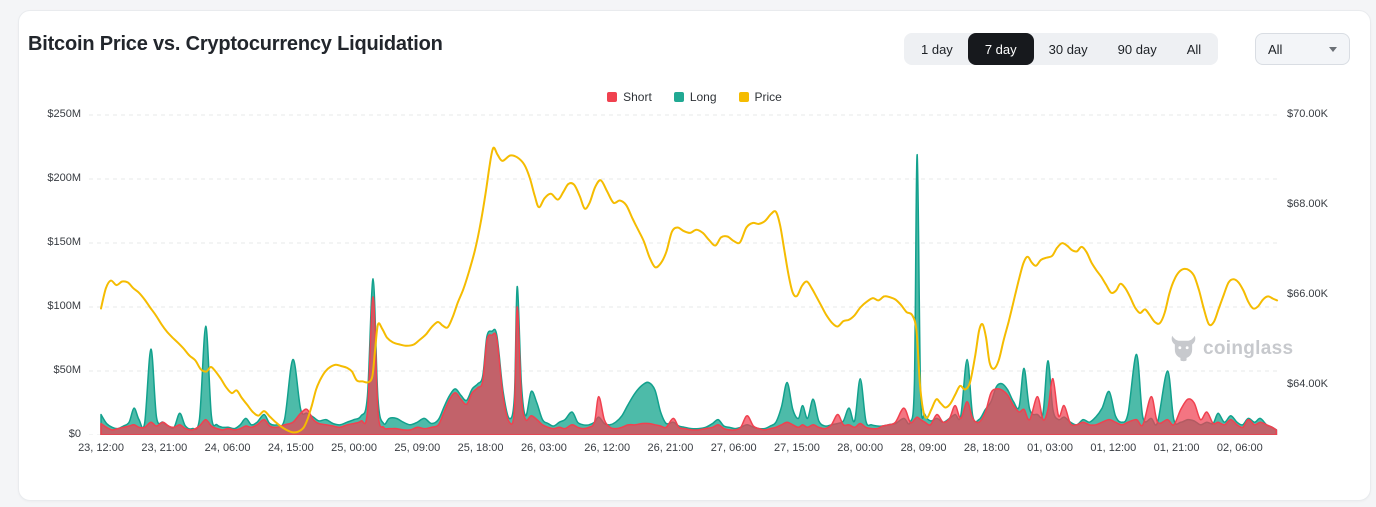 This screenshot has width=1376, height=507. I want to click on y-left-tick-label: $50M, so click(67, 370).